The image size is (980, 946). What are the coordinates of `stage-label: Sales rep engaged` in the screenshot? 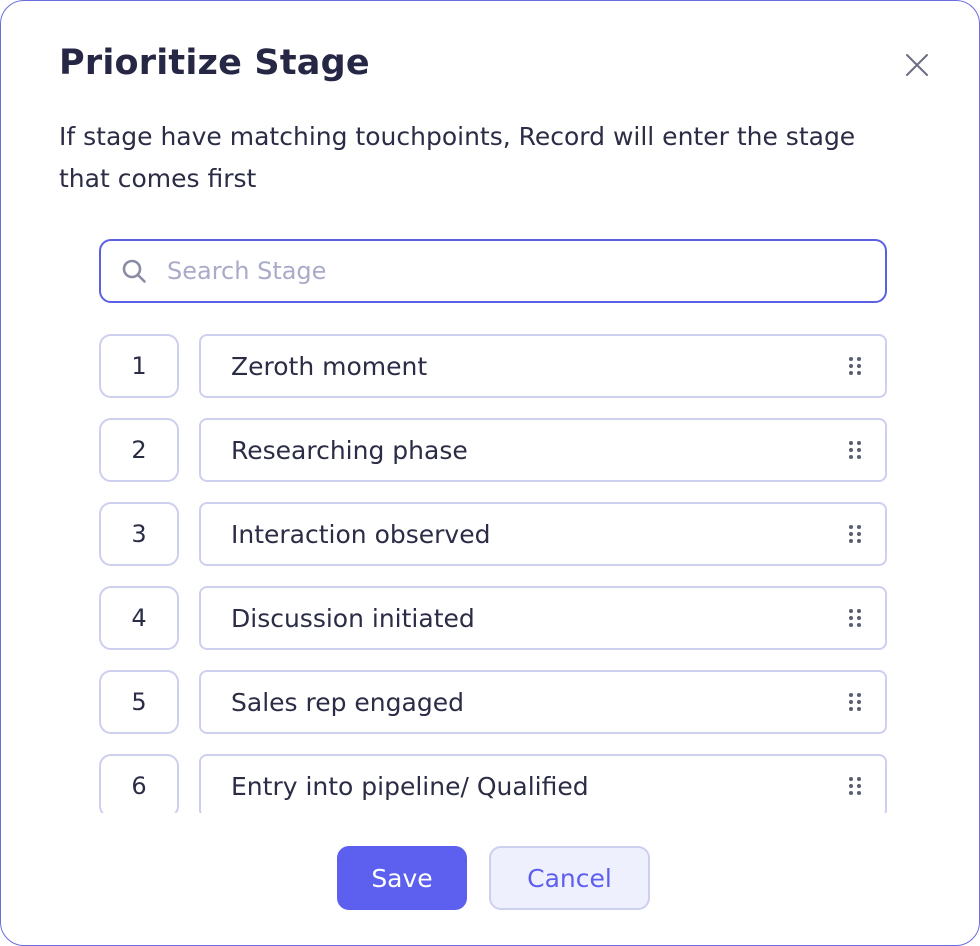 It's located at (347, 702).